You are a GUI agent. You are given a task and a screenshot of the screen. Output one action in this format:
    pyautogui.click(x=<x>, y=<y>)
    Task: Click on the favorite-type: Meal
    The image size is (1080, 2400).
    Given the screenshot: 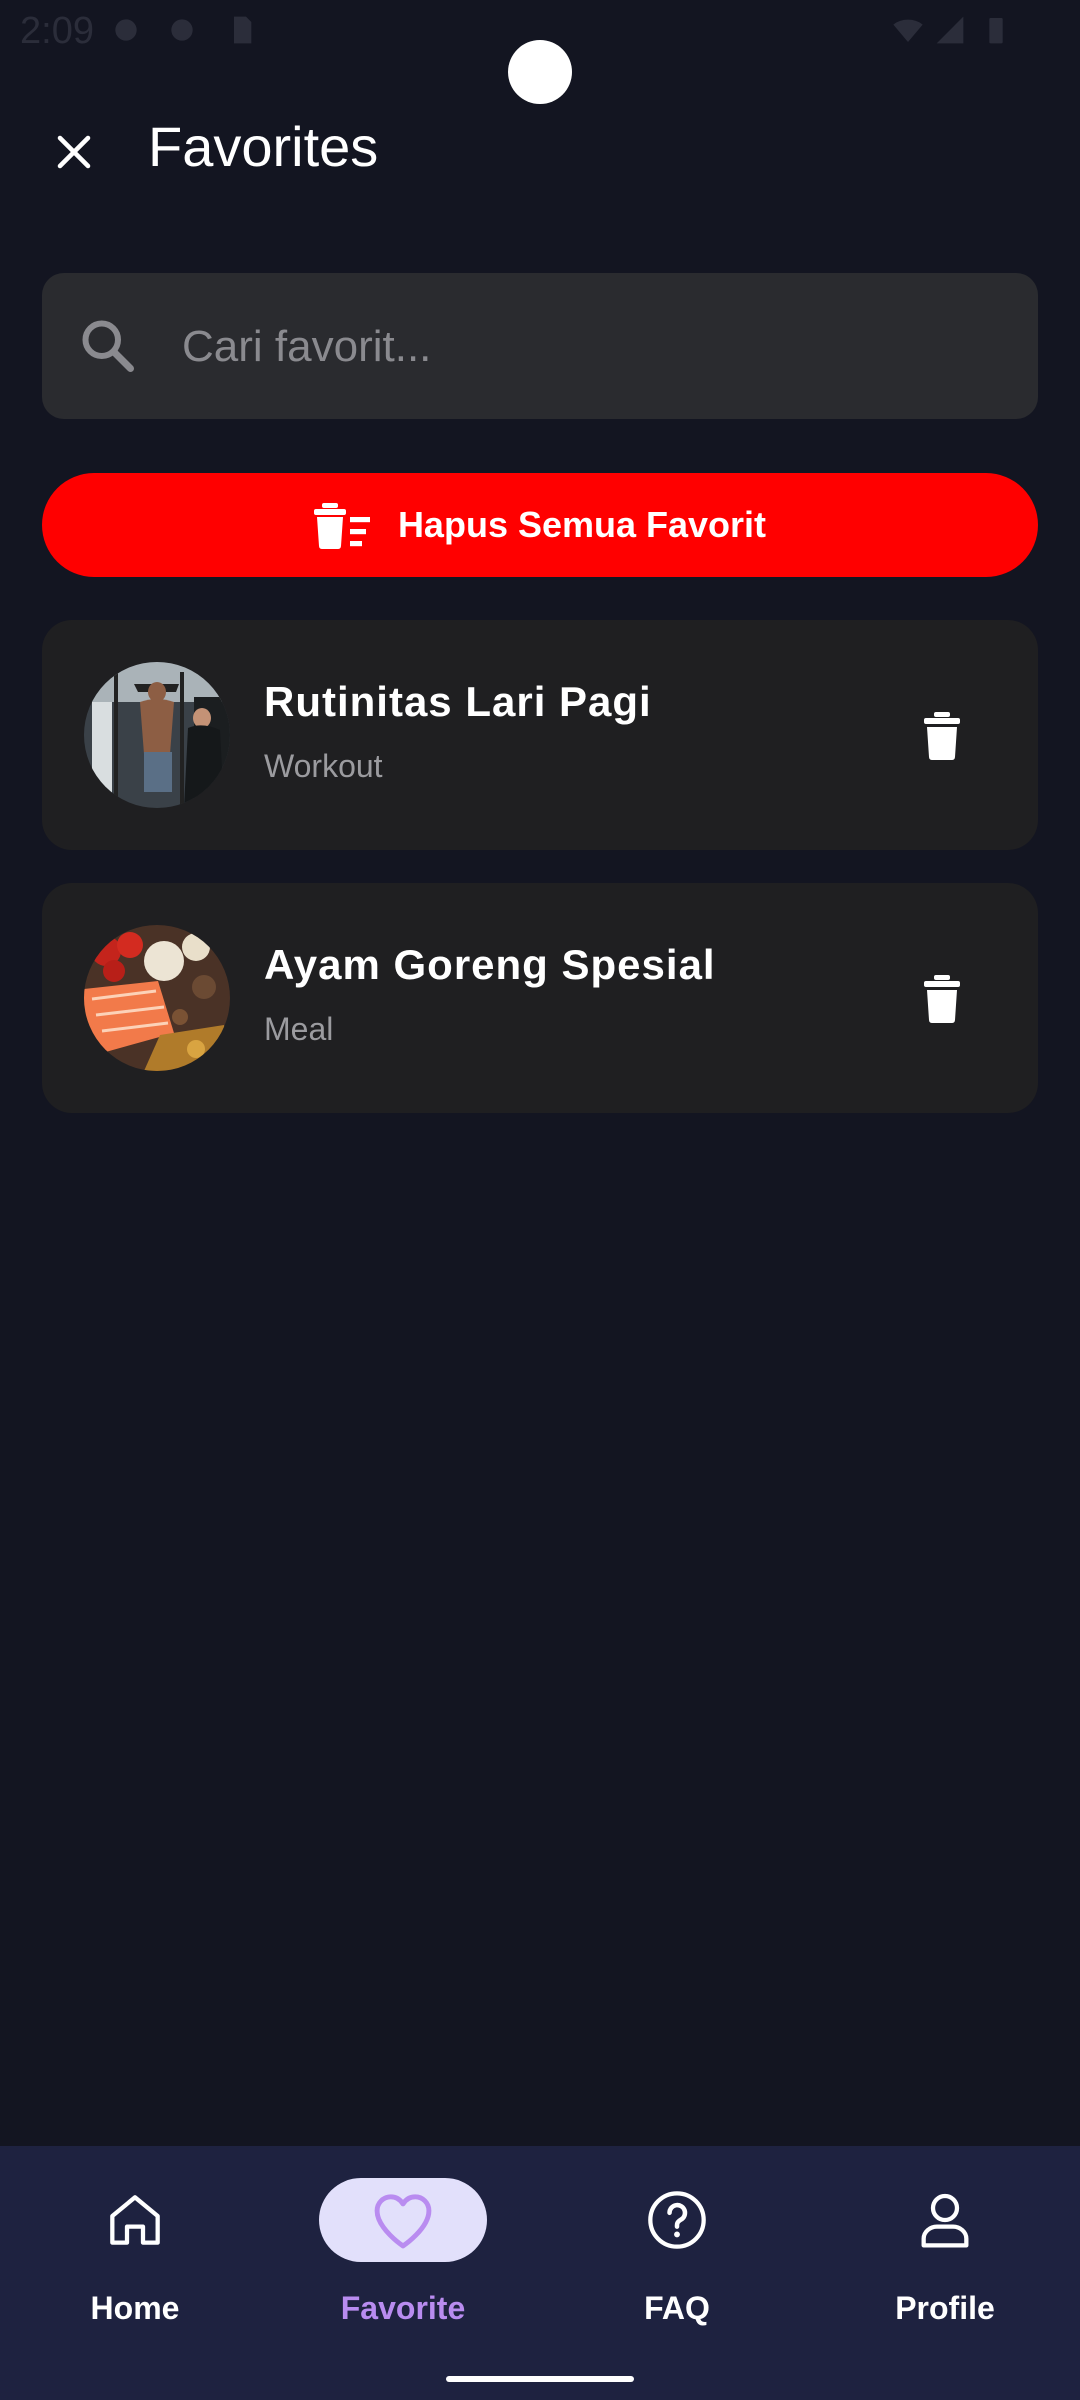 What is the action you would take?
    pyautogui.click(x=299, y=1029)
    